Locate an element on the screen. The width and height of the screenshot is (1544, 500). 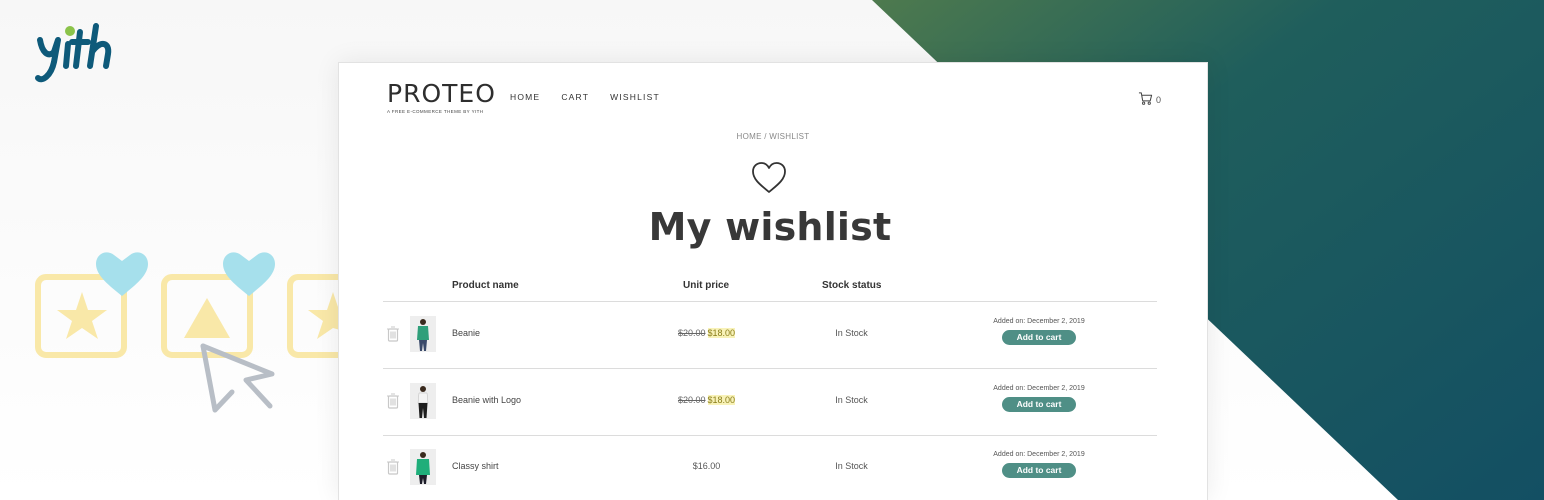
nav-cart: CART is located at coordinates (575, 97).